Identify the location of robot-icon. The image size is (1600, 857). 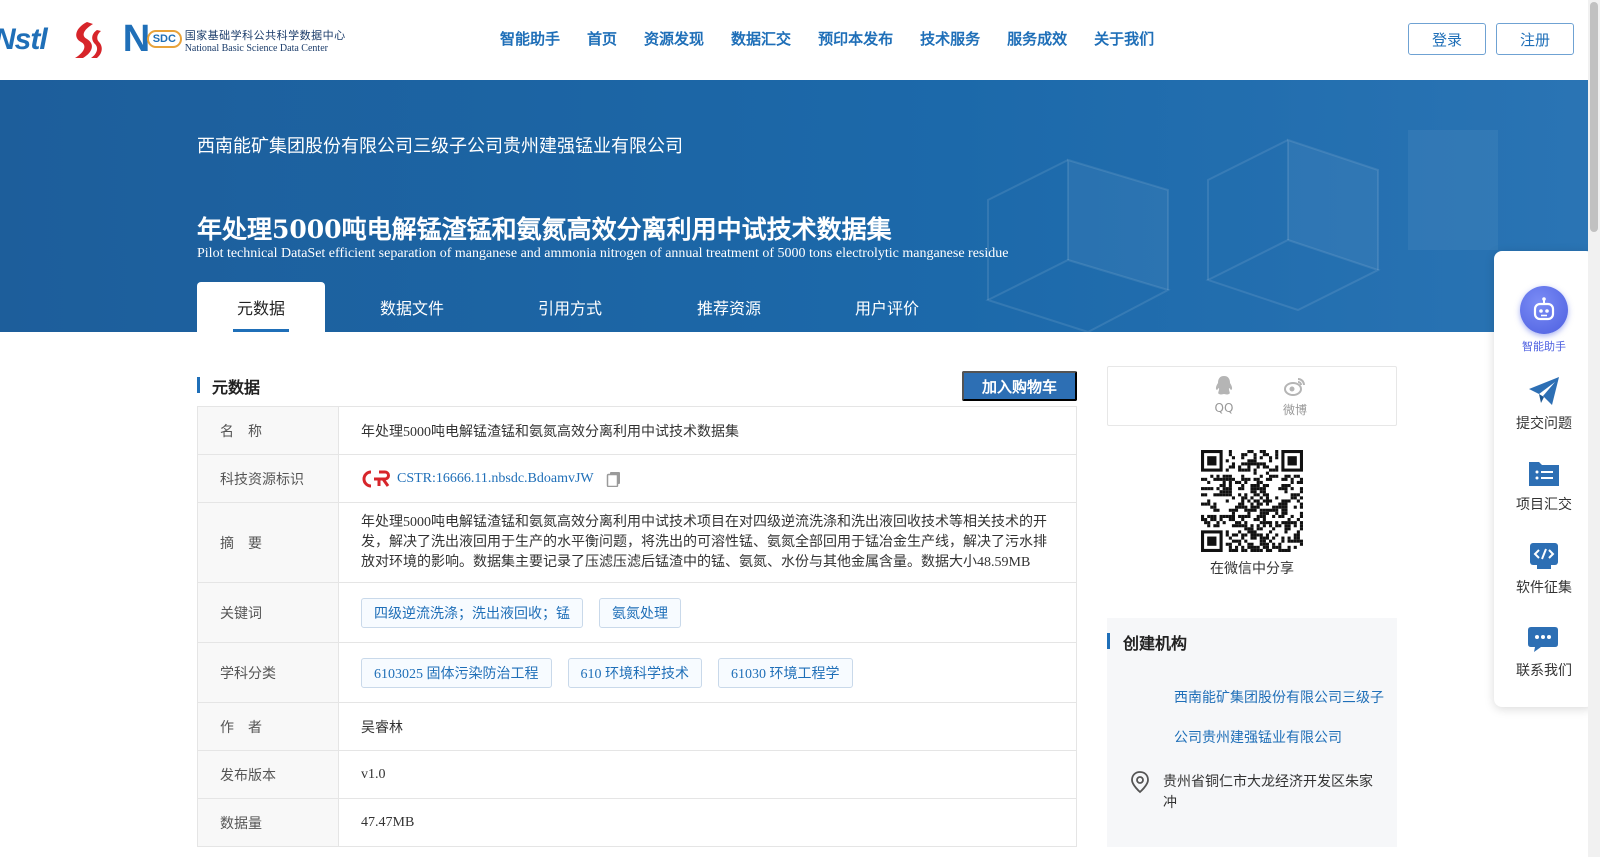
(1544, 310).